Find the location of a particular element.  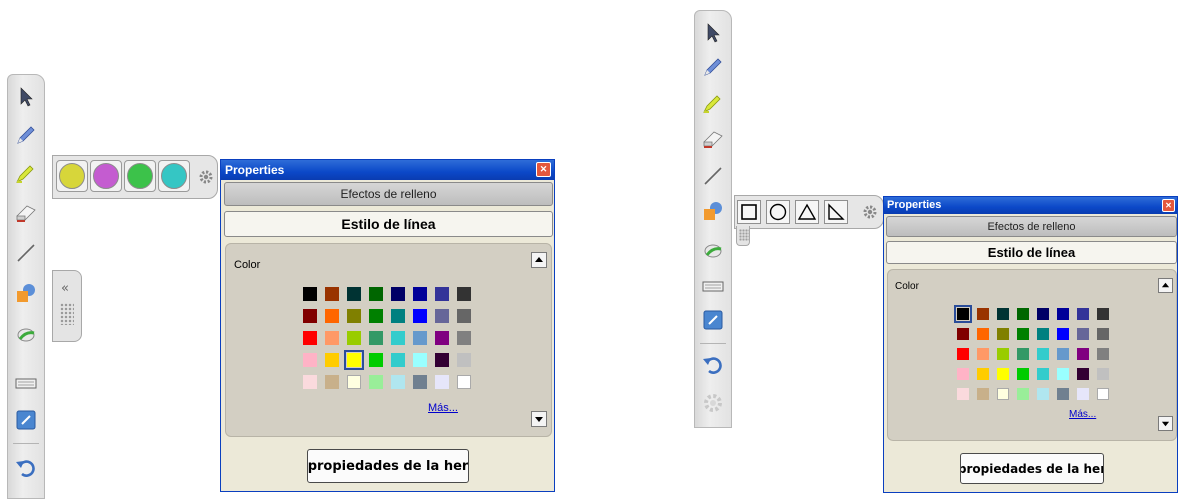

square-tool is located at coordinates (749, 212).